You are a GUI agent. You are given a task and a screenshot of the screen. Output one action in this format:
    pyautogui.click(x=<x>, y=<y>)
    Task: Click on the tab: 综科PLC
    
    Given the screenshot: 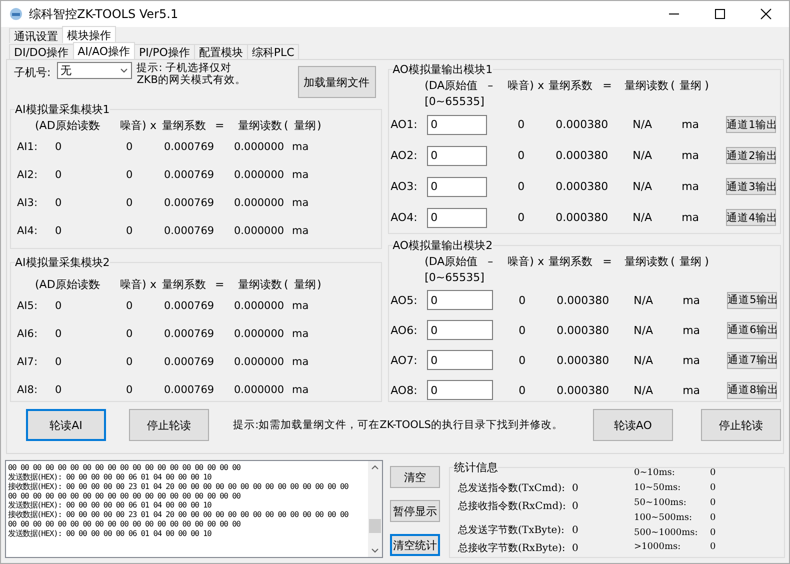 What is the action you would take?
    pyautogui.click(x=273, y=51)
    